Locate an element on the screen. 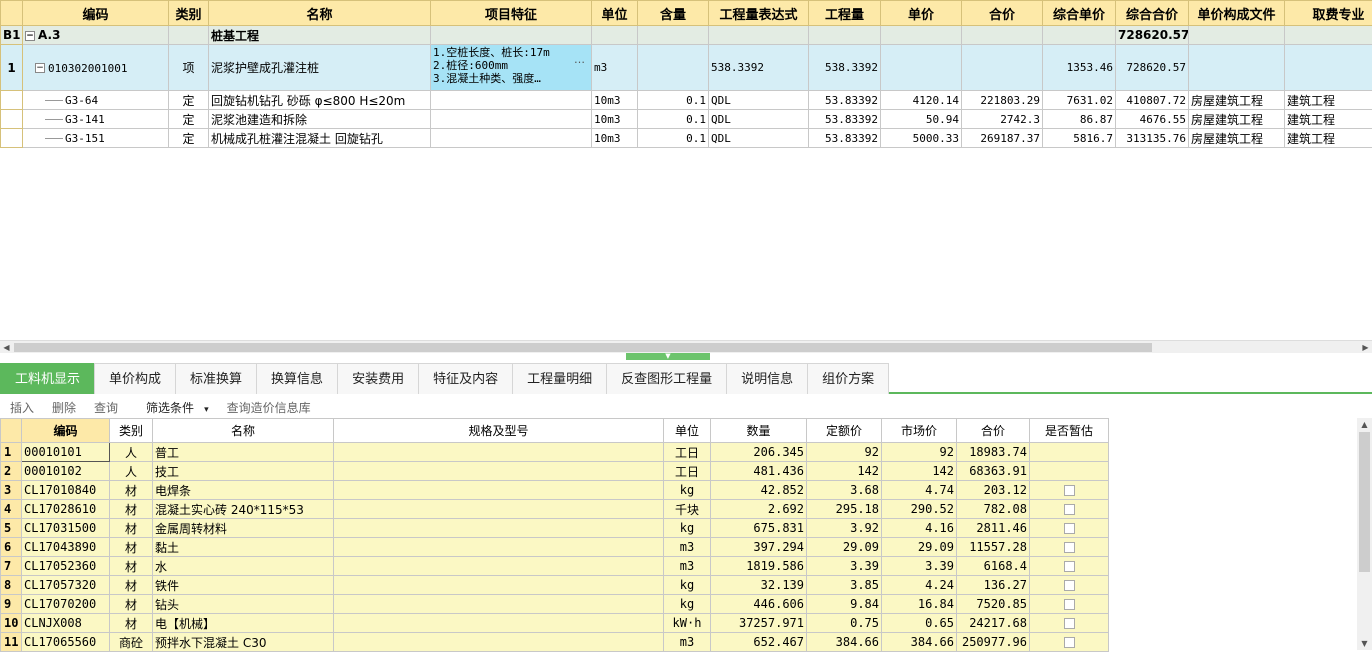 Image resolution: width=1372 pixels, height=652 pixels. column-header: 工程量 is located at coordinates (845, 13).